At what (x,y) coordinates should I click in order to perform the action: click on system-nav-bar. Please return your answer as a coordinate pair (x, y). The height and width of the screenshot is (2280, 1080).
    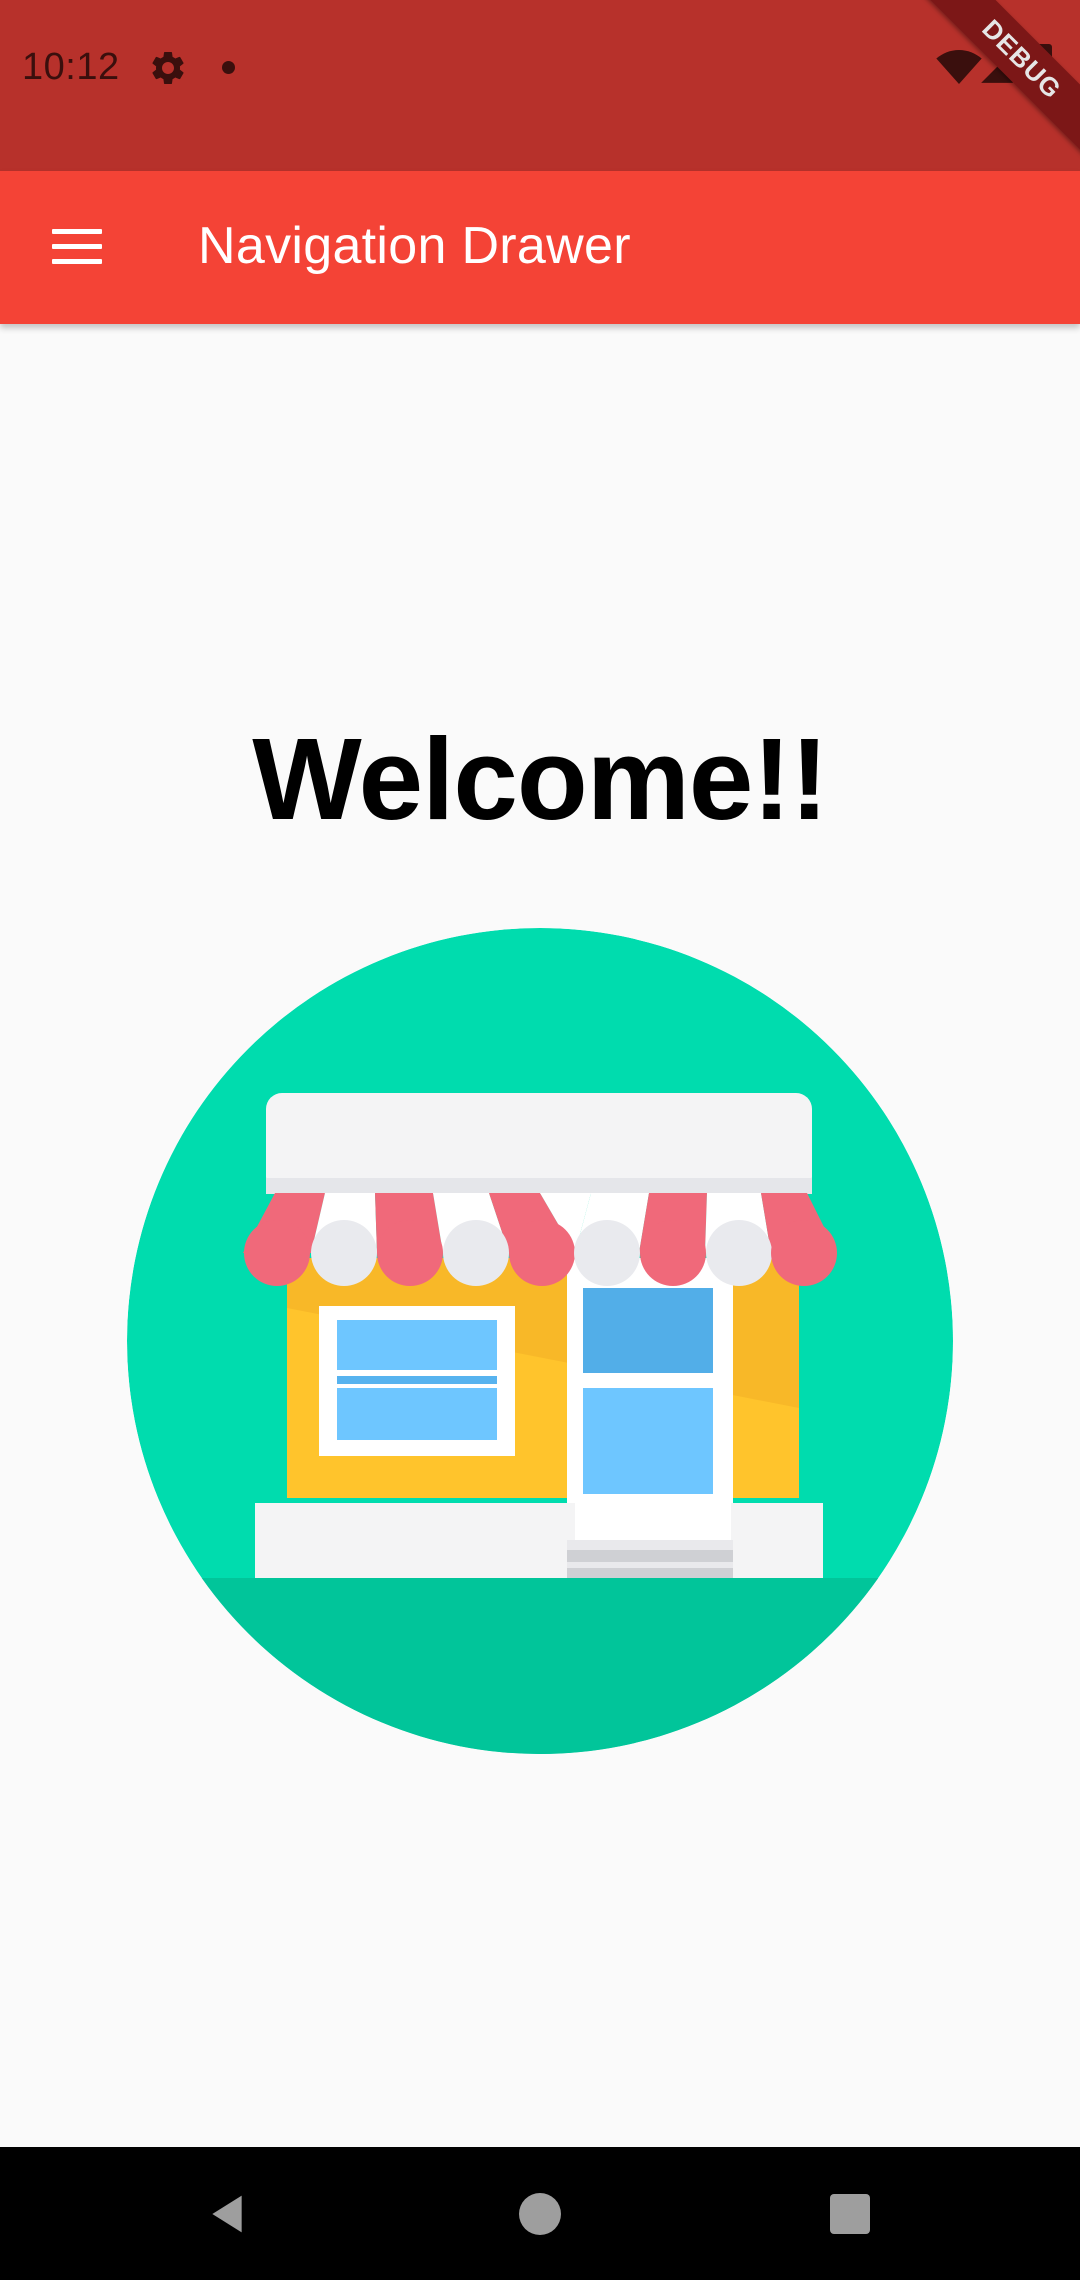
    Looking at the image, I should click on (540, 2213).